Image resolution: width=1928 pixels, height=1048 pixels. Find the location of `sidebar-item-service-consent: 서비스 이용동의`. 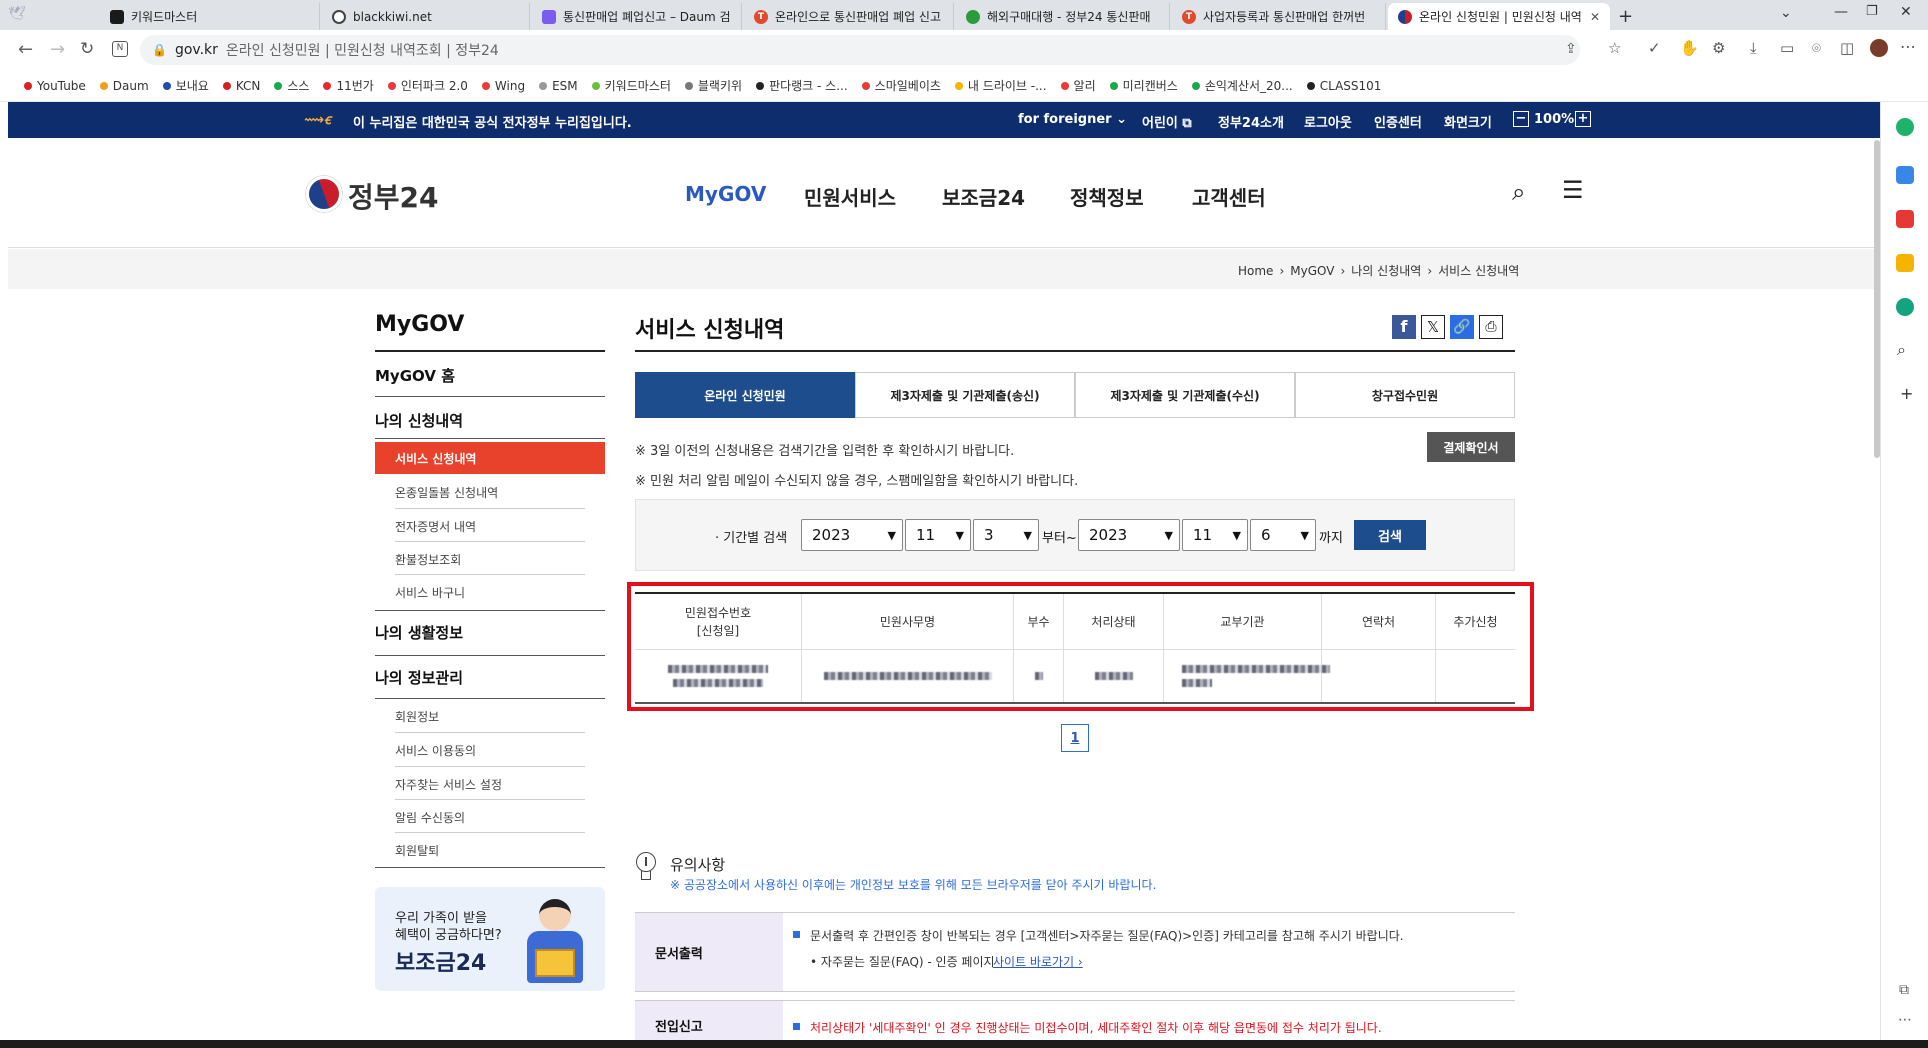

sidebar-item-service-consent: 서비스 이용동의 is located at coordinates (490, 750).